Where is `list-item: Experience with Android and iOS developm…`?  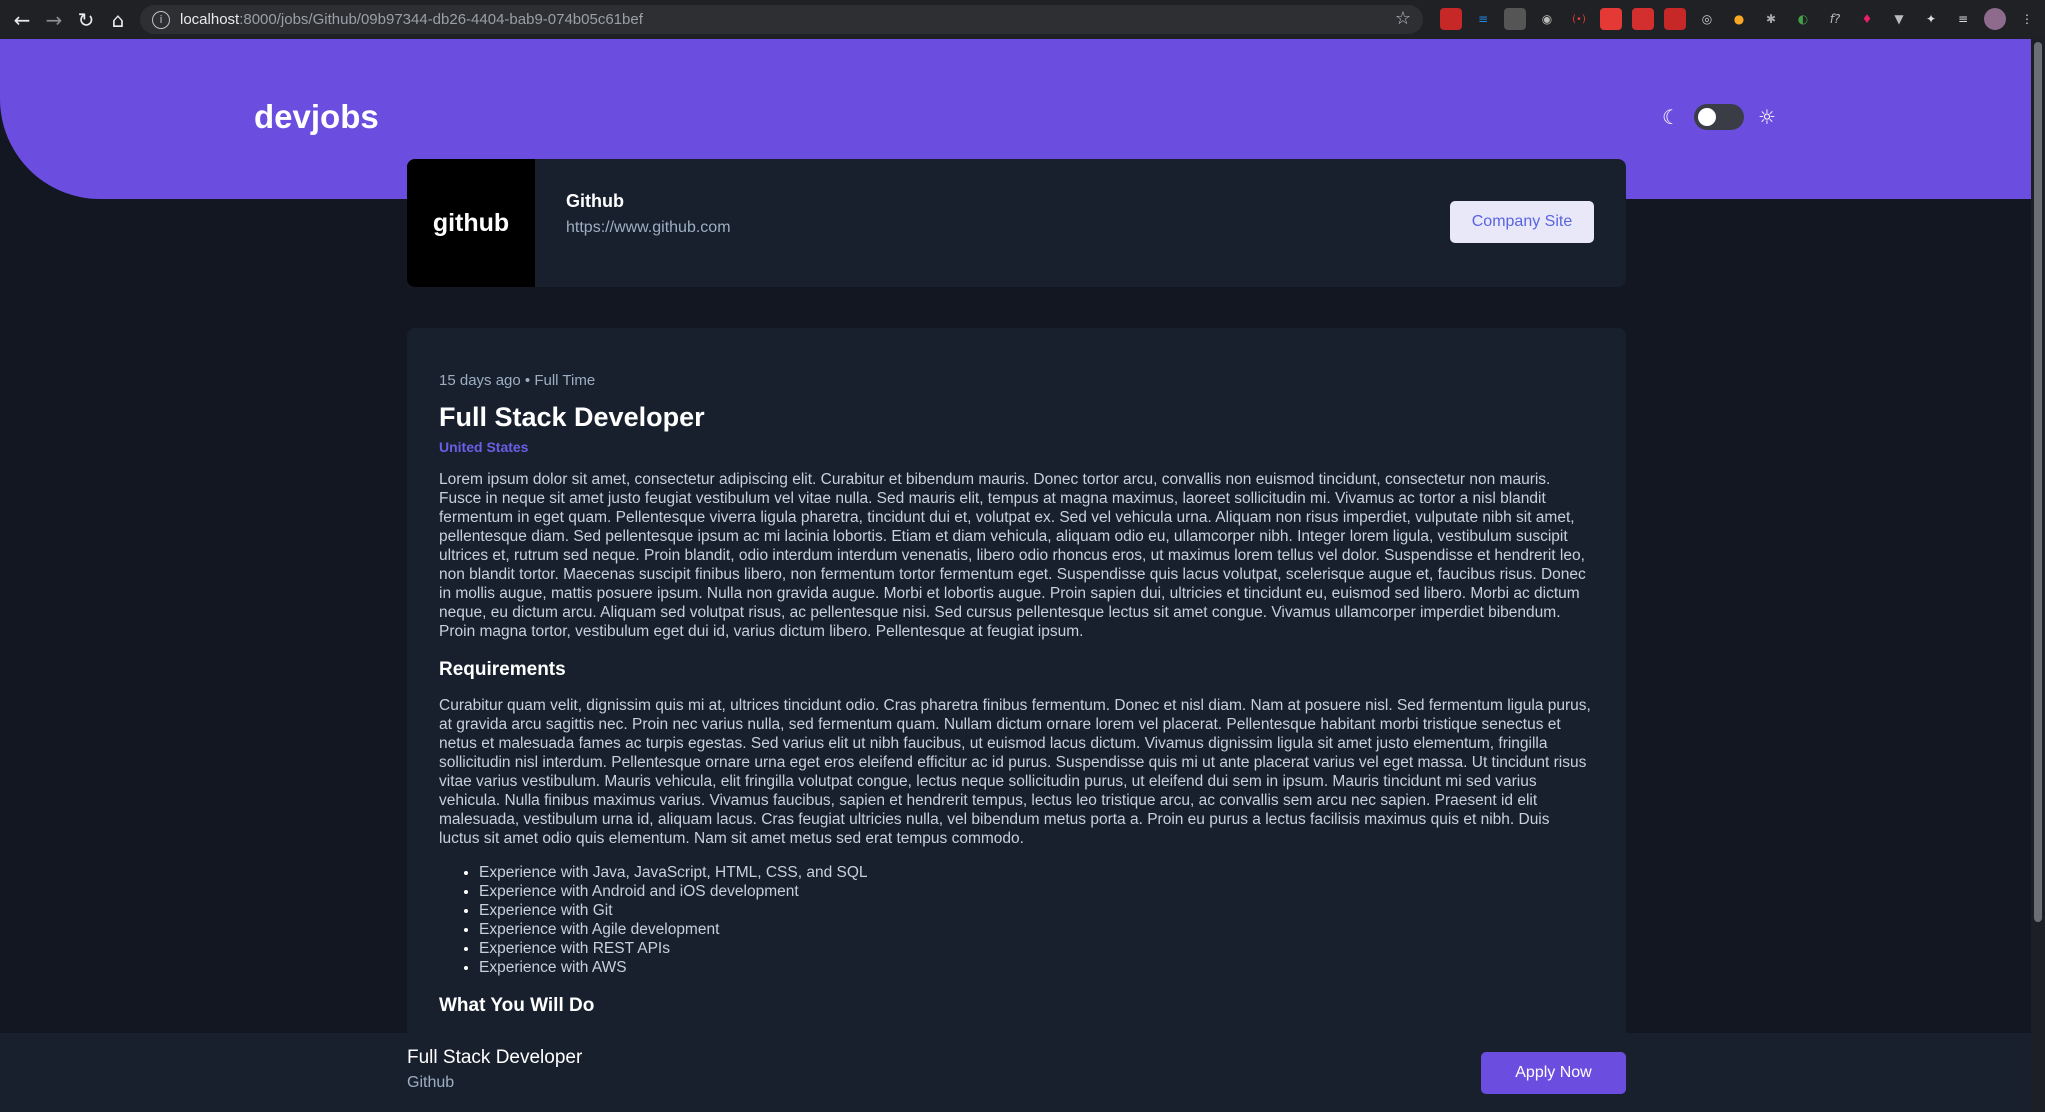
list-item: Experience with Android and iOS developm… is located at coordinates (1036, 891).